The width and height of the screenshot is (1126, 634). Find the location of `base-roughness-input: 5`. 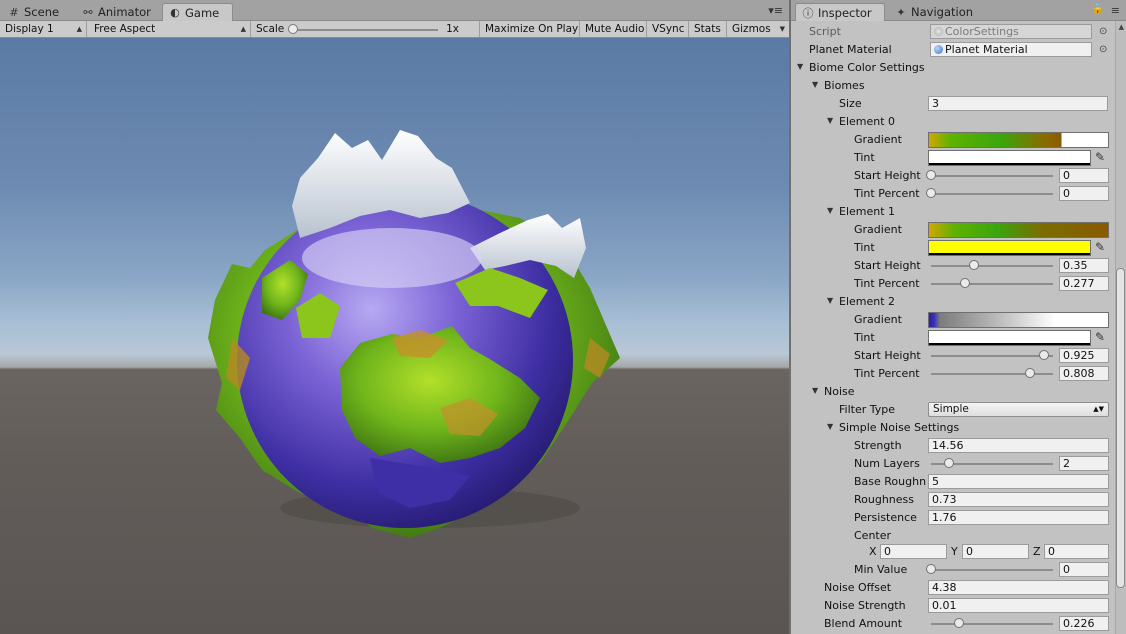

base-roughness-input: 5 is located at coordinates (1018, 481).